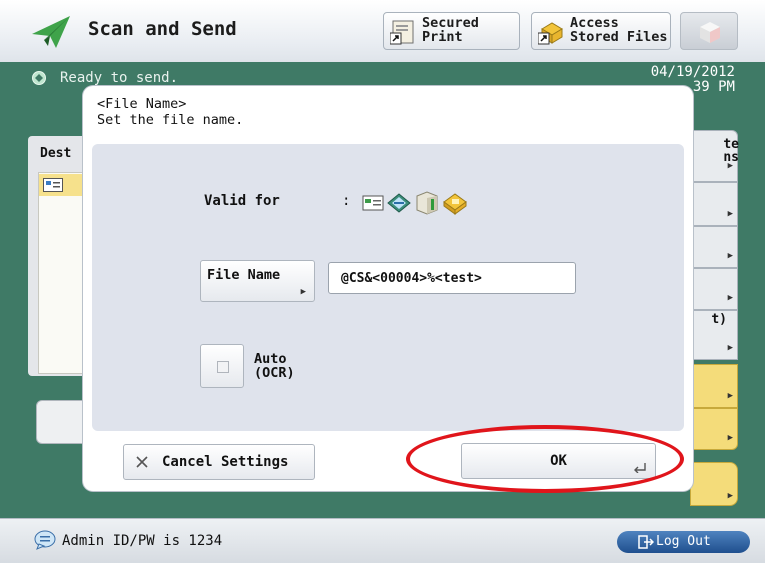 This screenshot has height=563, width=765. I want to click on close-icon, so click(142, 462).